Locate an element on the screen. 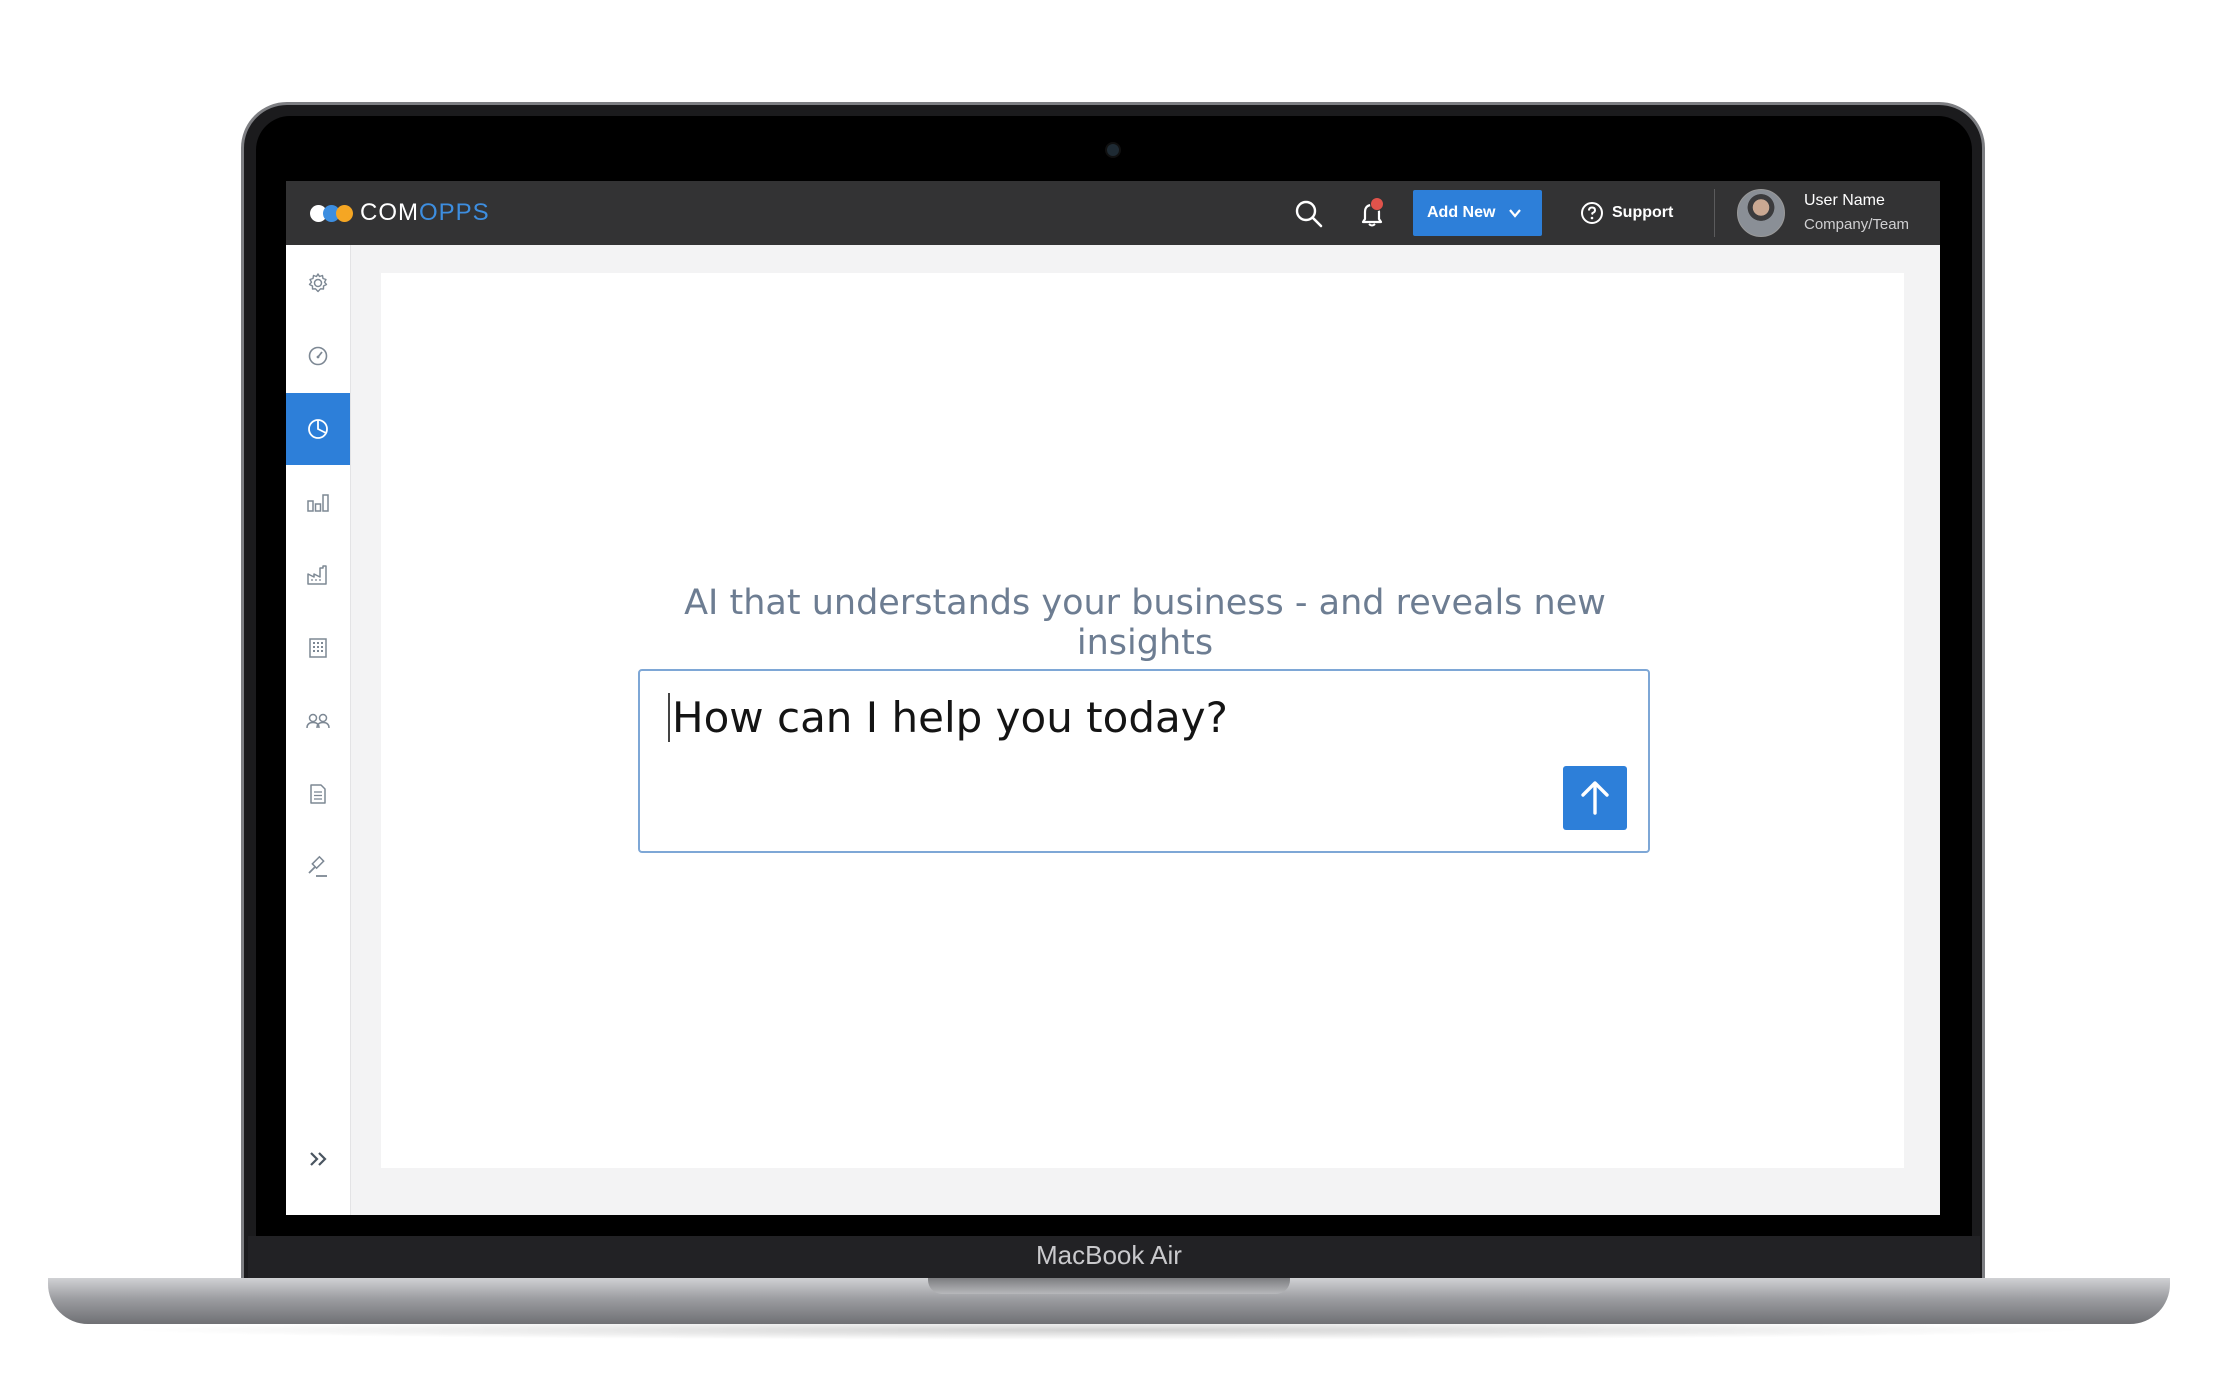  sidebar-item-settings is located at coordinates (318, 283).